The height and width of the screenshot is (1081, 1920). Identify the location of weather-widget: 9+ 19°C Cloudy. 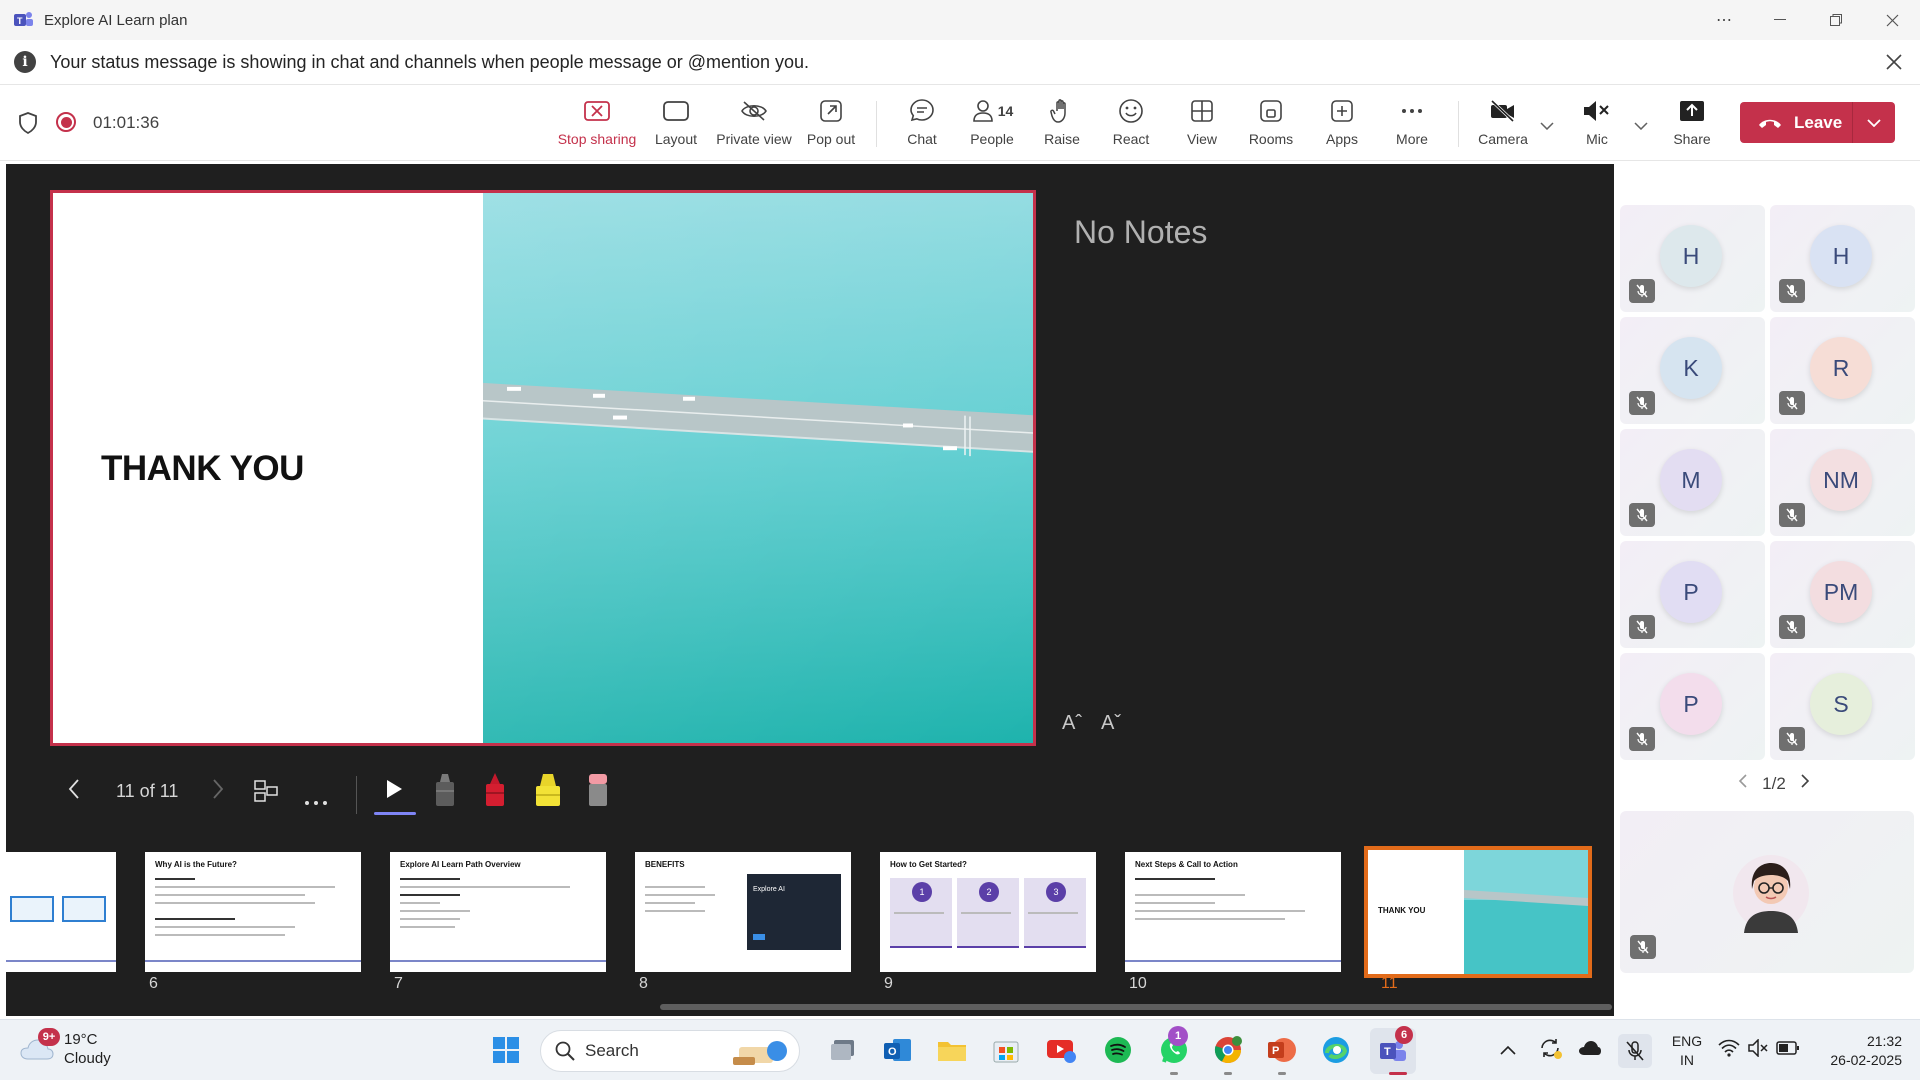
(65, 1048).